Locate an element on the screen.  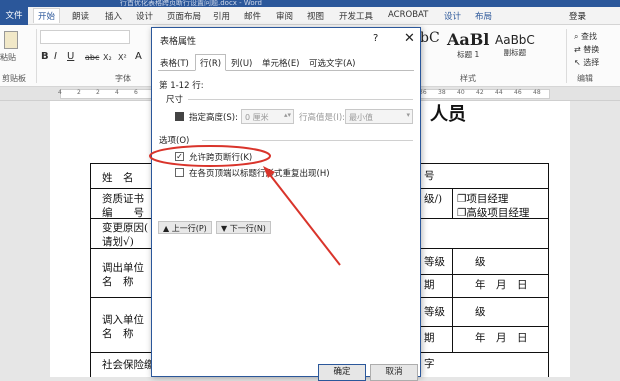
tab-insert: 插入 is located at coordinates (113, 16).